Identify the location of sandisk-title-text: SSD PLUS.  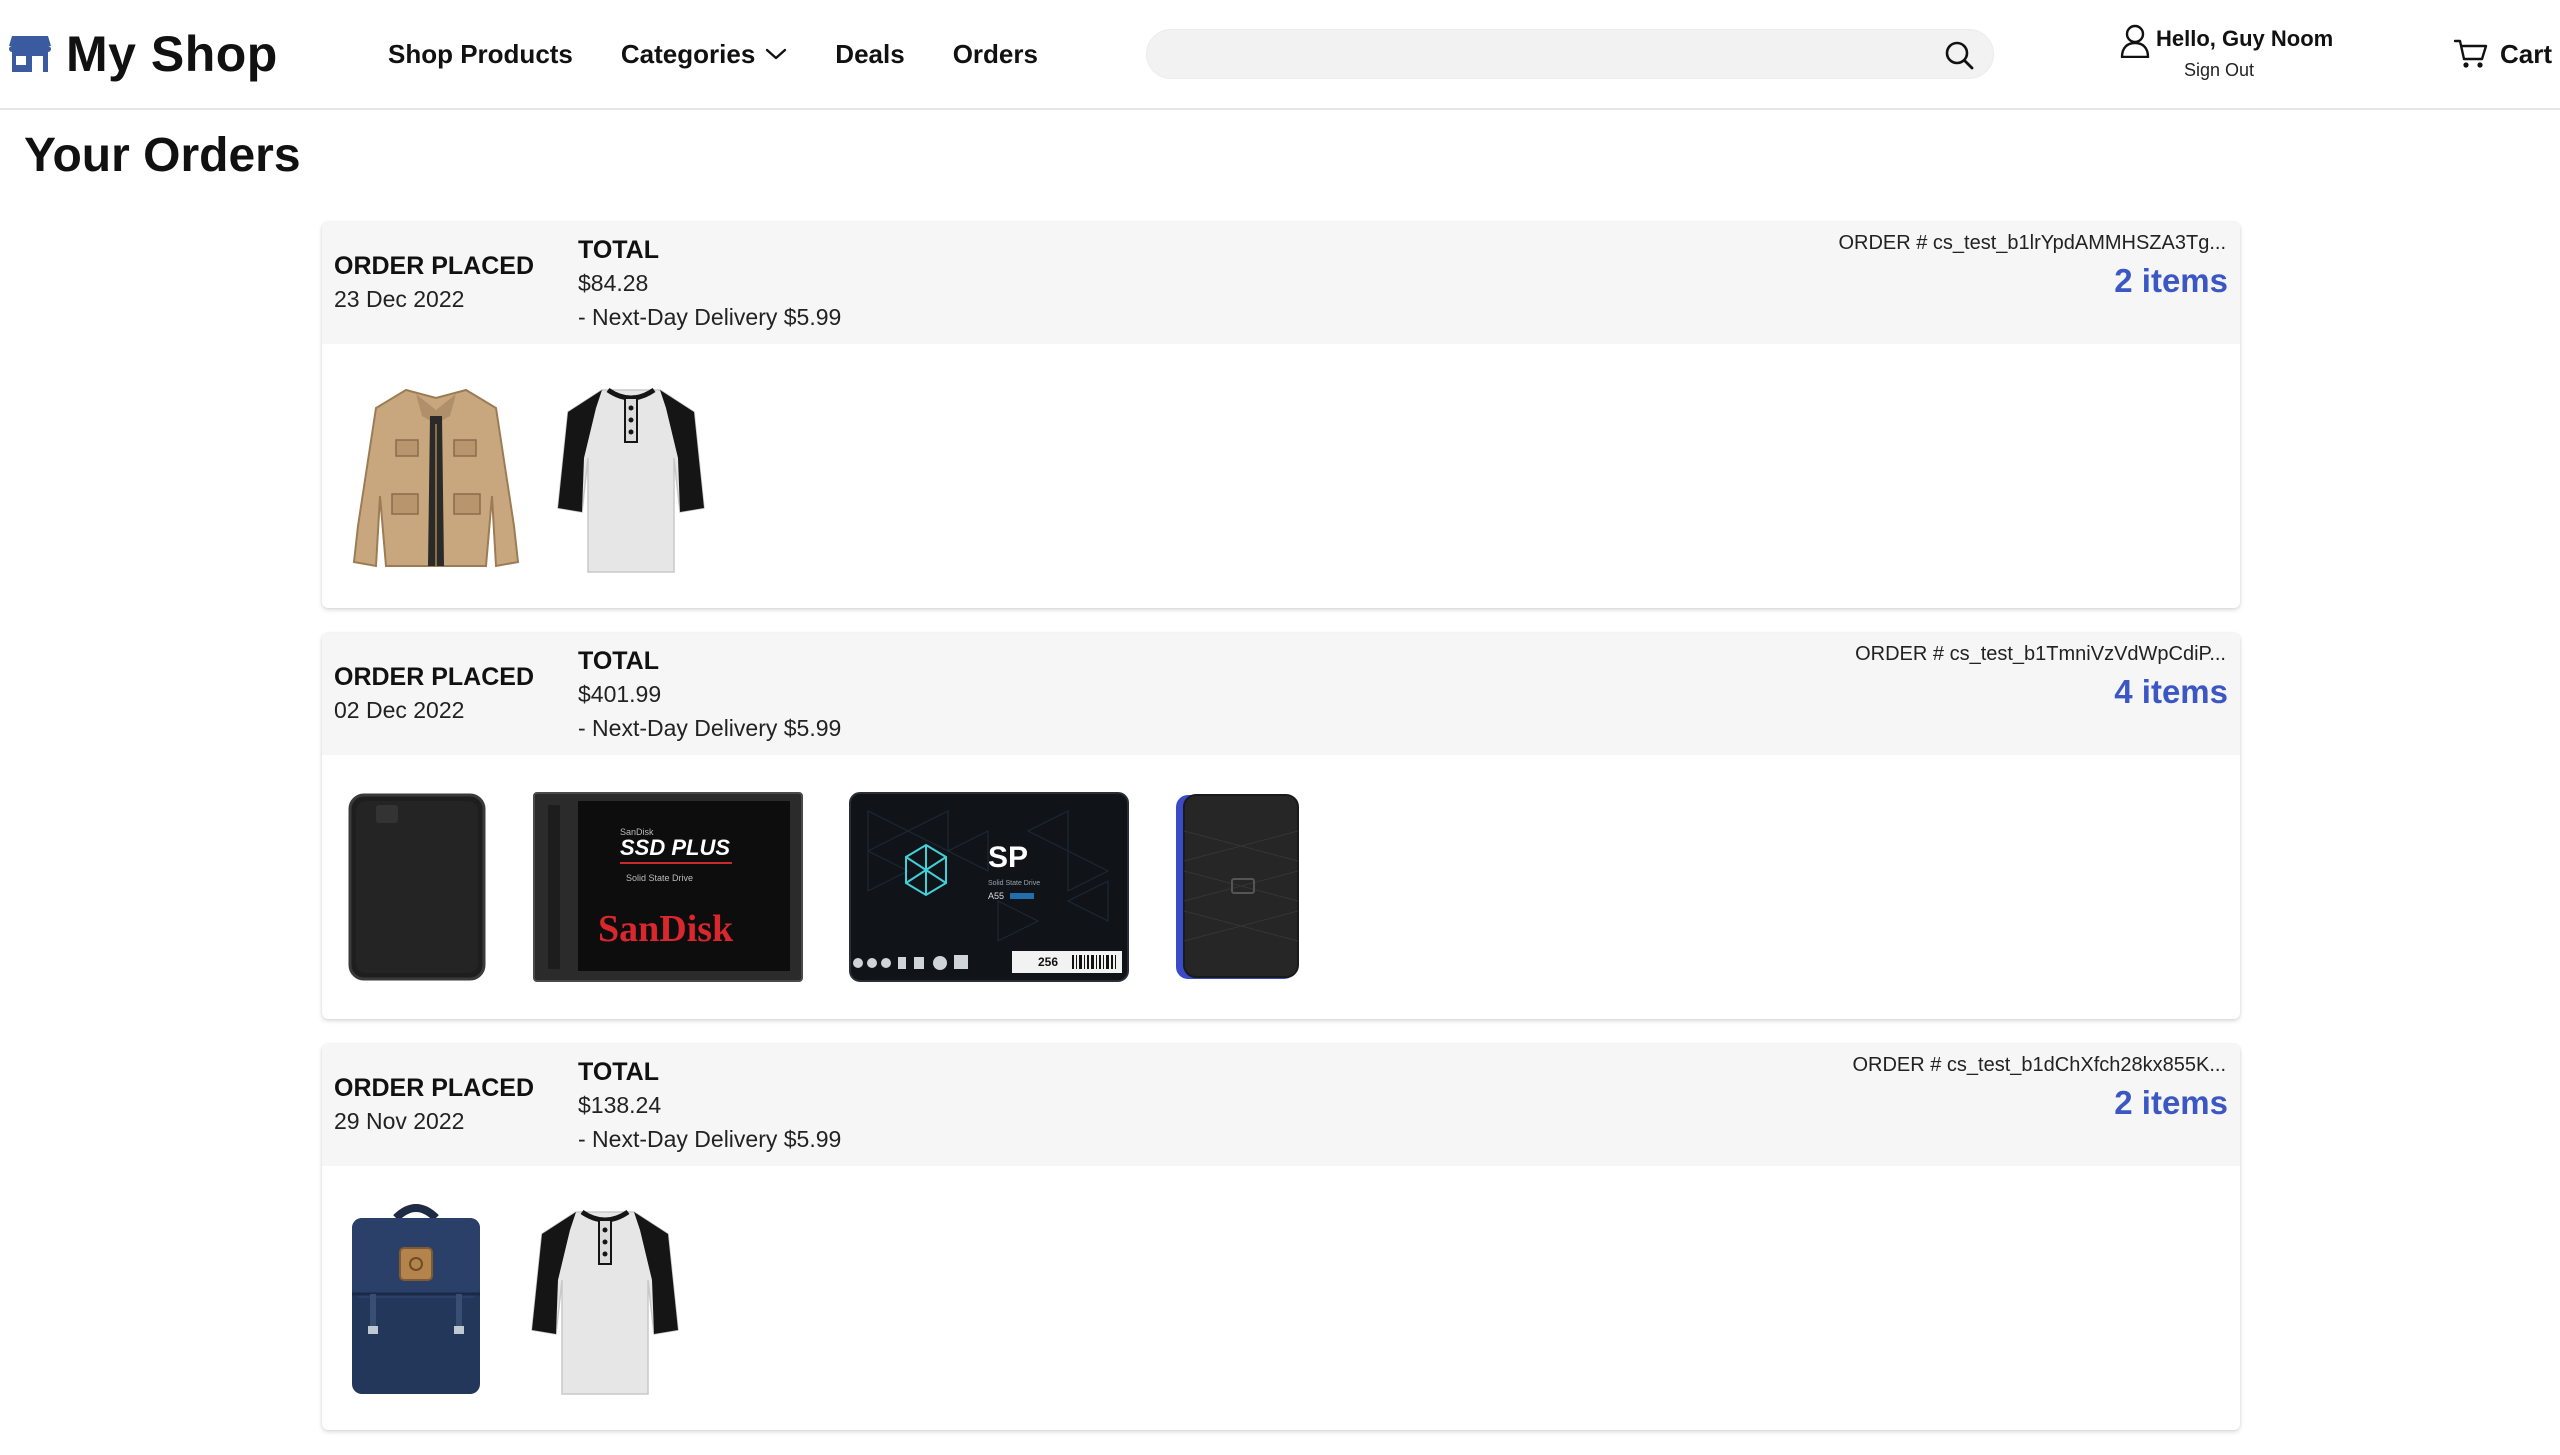
(675, 847).